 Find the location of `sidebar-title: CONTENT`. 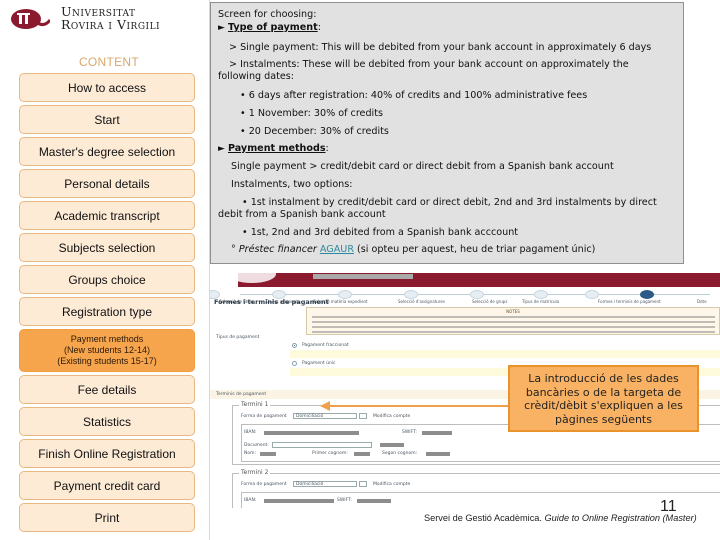

sidebar-title: CONTENT is located at coordinates (109, 62).